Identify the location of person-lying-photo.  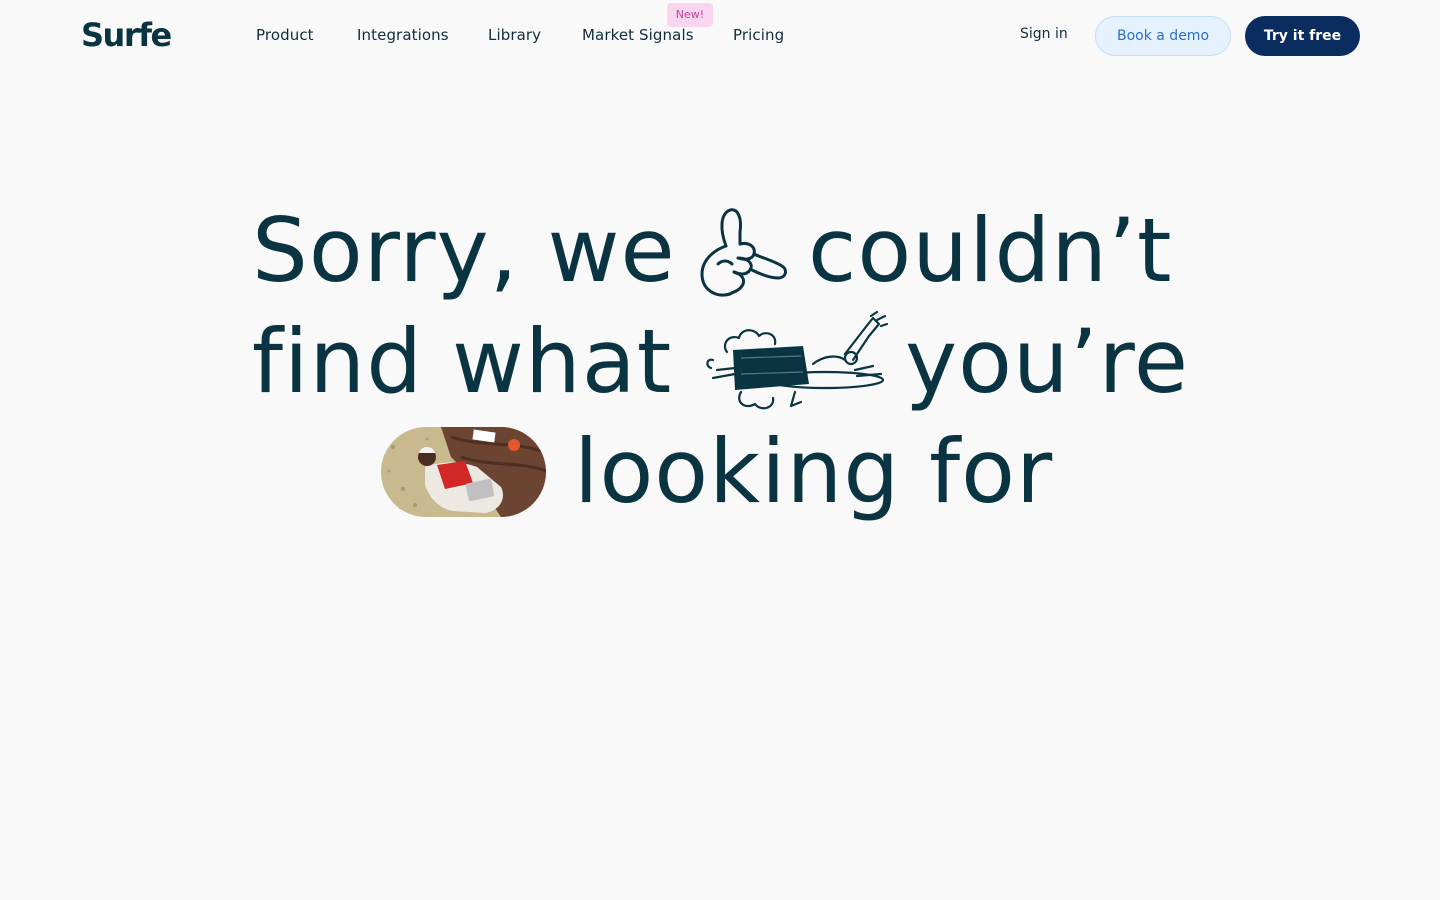
(463, 472).